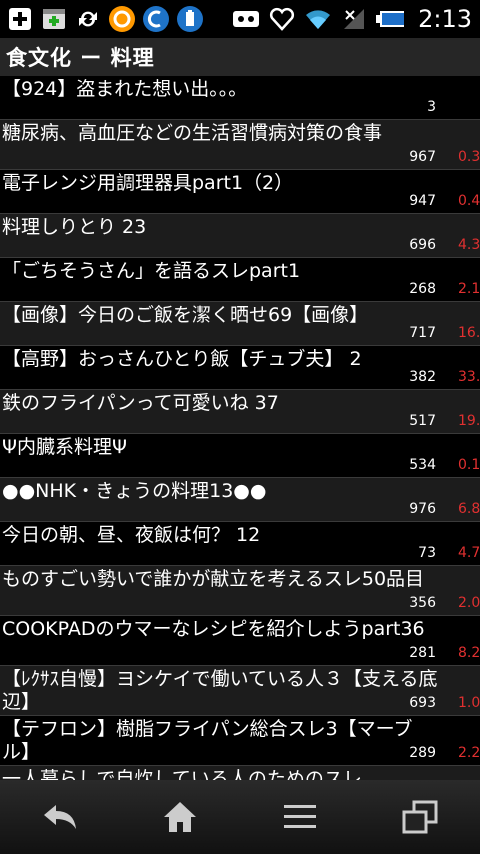  I want to click on menu-button, so click(300, 817).